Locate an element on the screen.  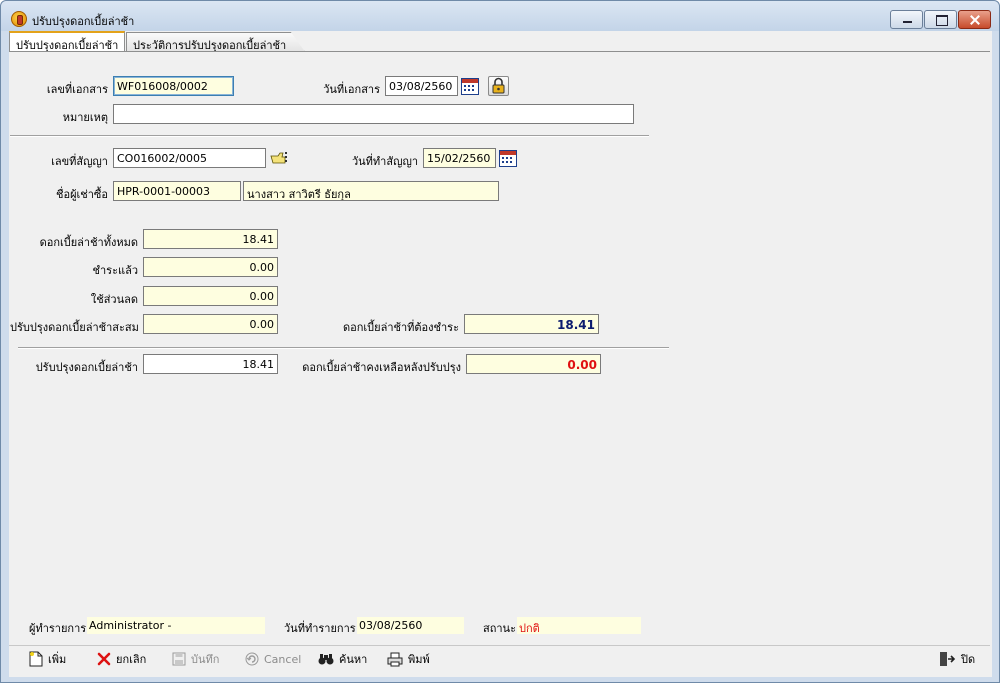
cancel-document-label: ยกเลิก is located at coordinates (131, 659).